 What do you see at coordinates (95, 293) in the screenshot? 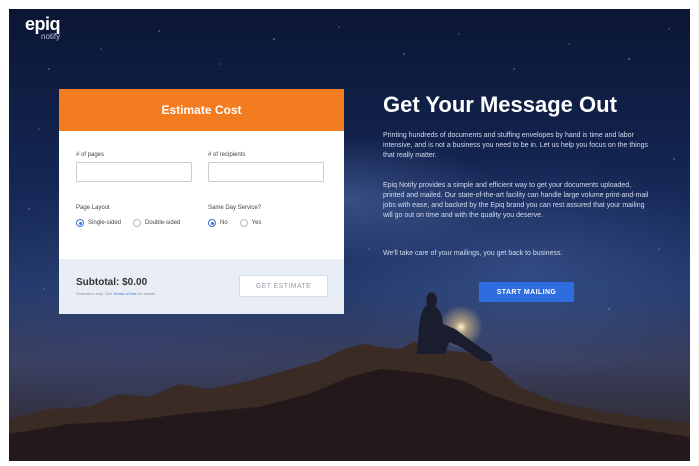
I see `note-prefix: Estimation only. See` at bounding box center [95, 293].